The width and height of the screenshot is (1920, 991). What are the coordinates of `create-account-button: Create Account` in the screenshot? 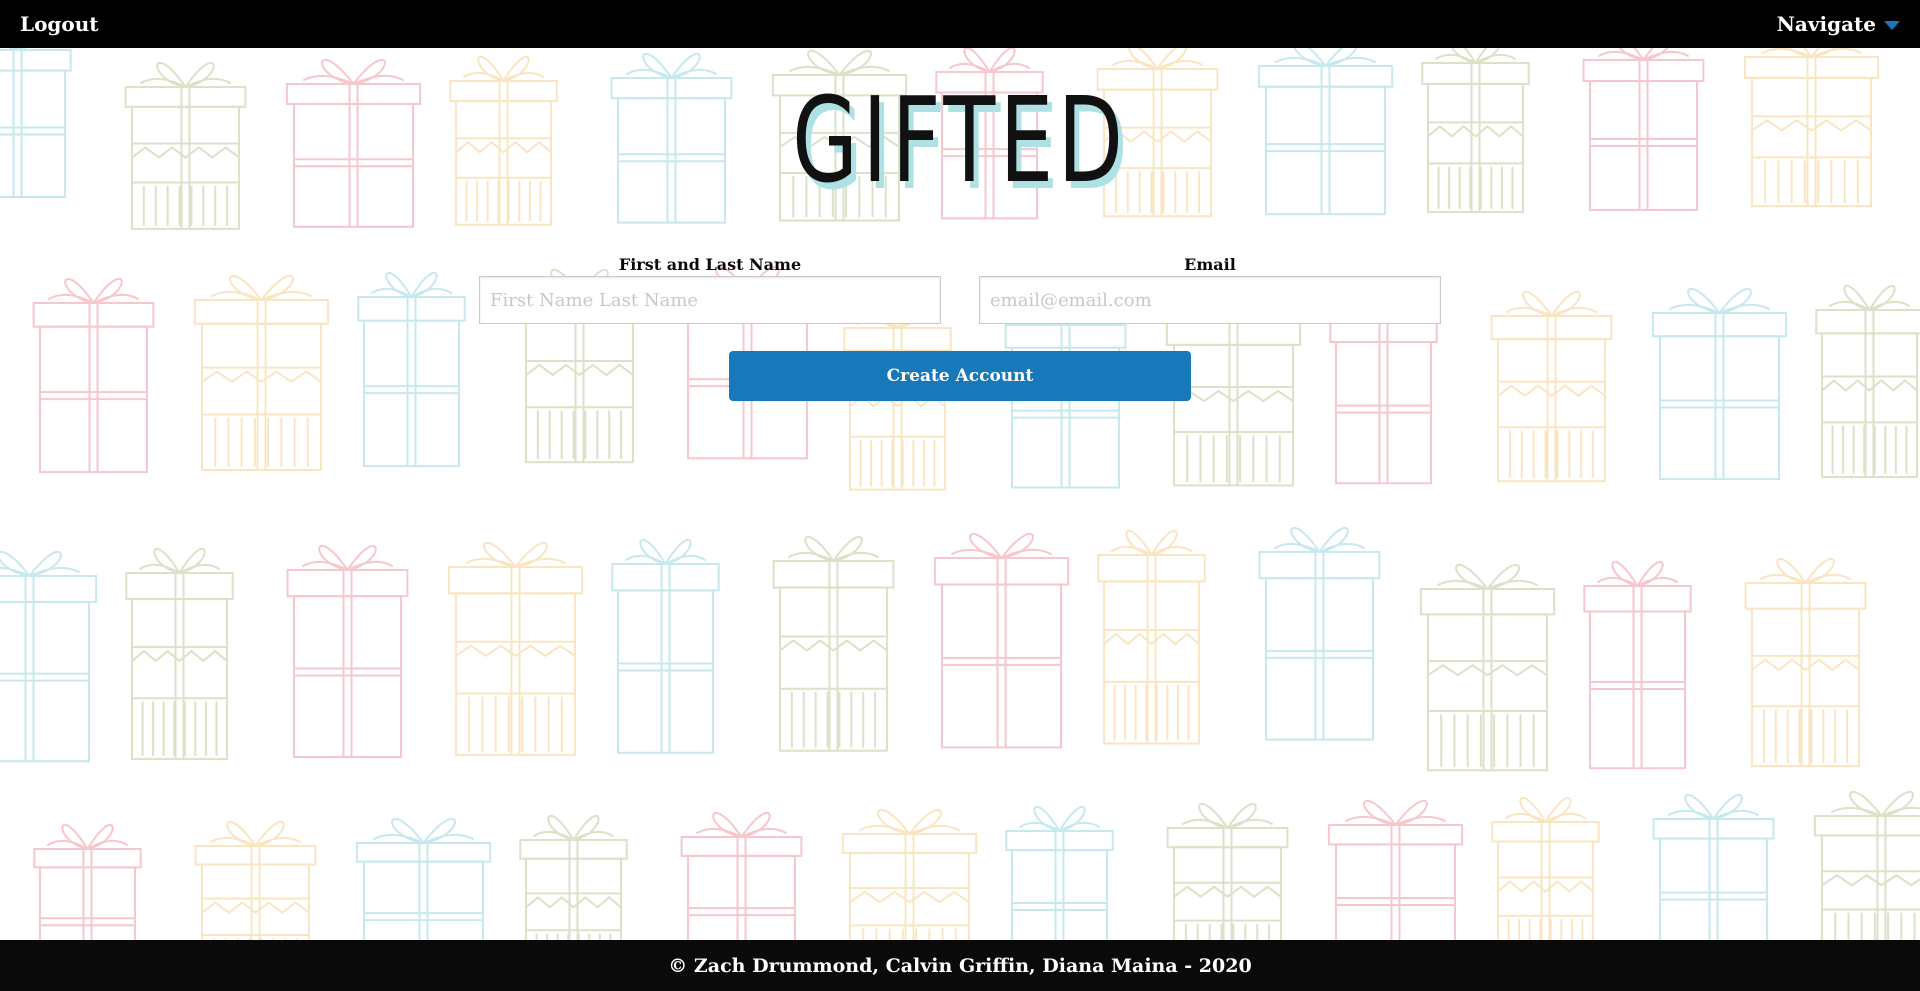 It's located at (960, 376).